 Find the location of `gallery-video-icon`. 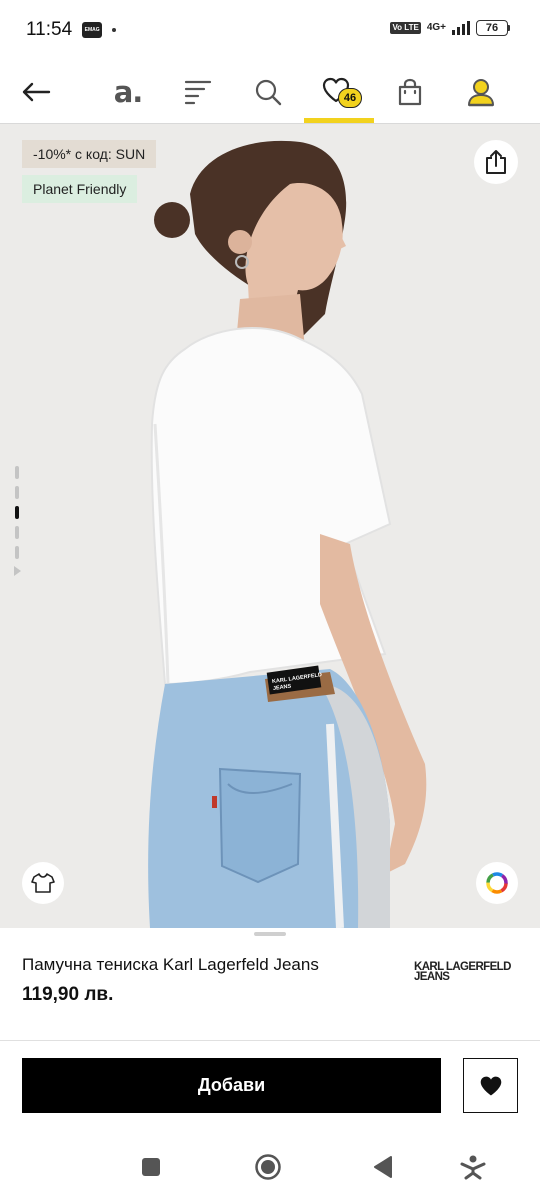

gallery-video-icon is located at coordinates (17, 571).